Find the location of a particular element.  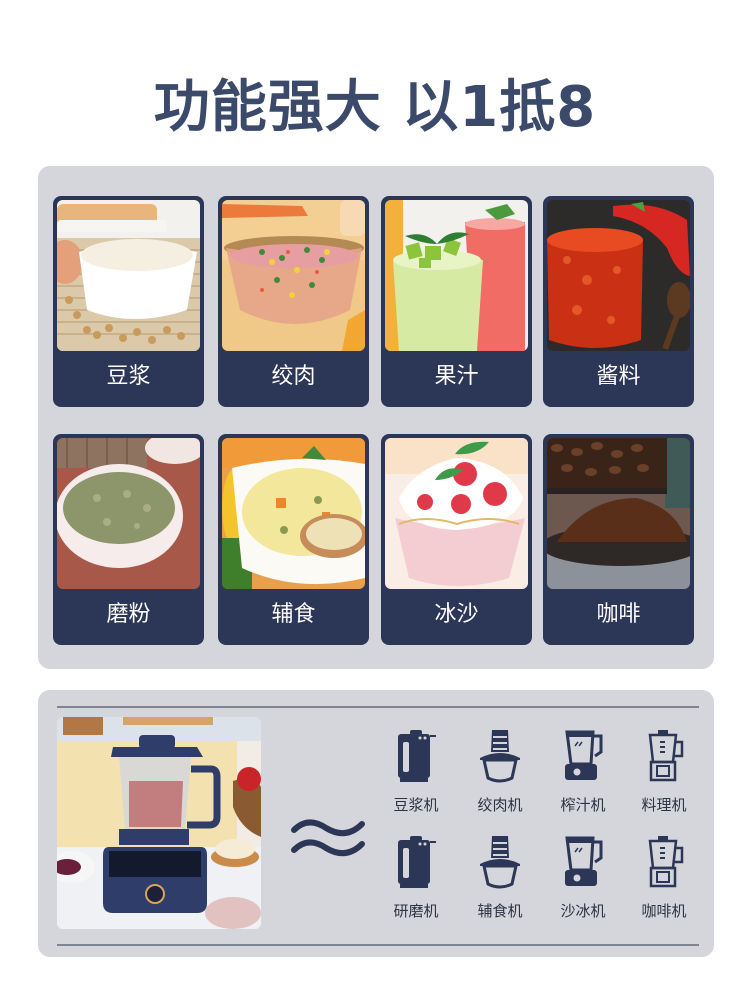

appliance-baby-food-maker: 辅食机 is located at coordinates (500, 877).